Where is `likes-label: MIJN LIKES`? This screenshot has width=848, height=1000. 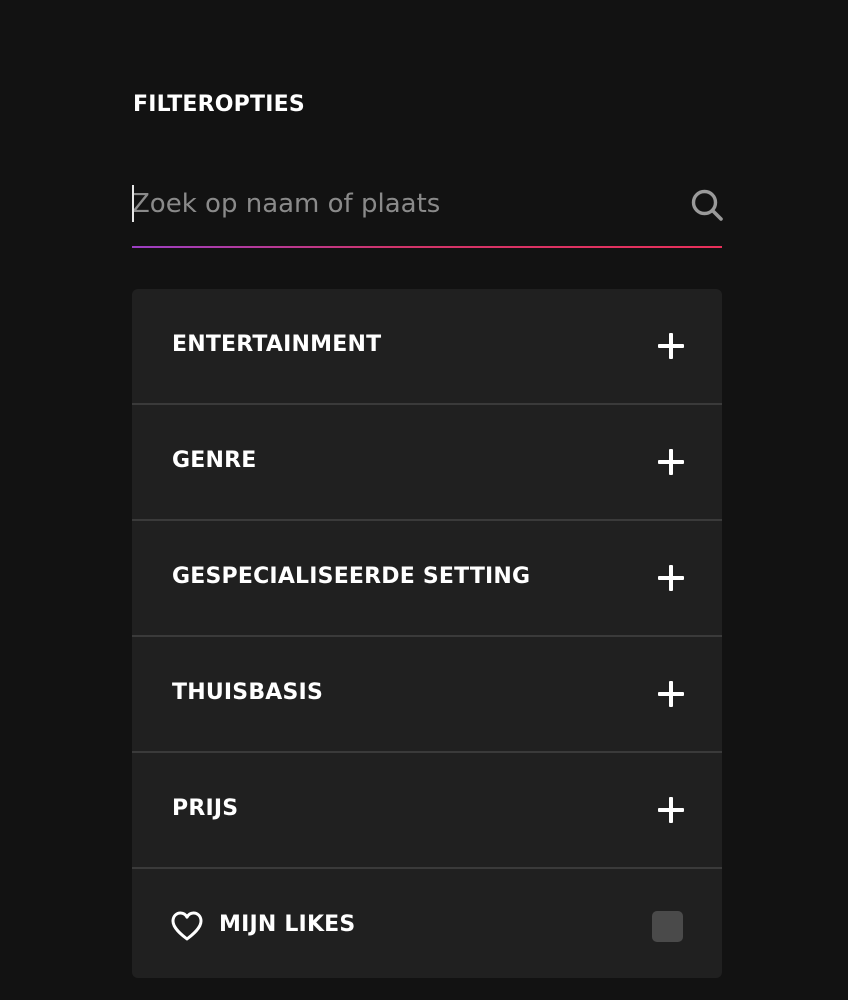
likes-label: MIJN LIKES is located at coordinates (287, 924).